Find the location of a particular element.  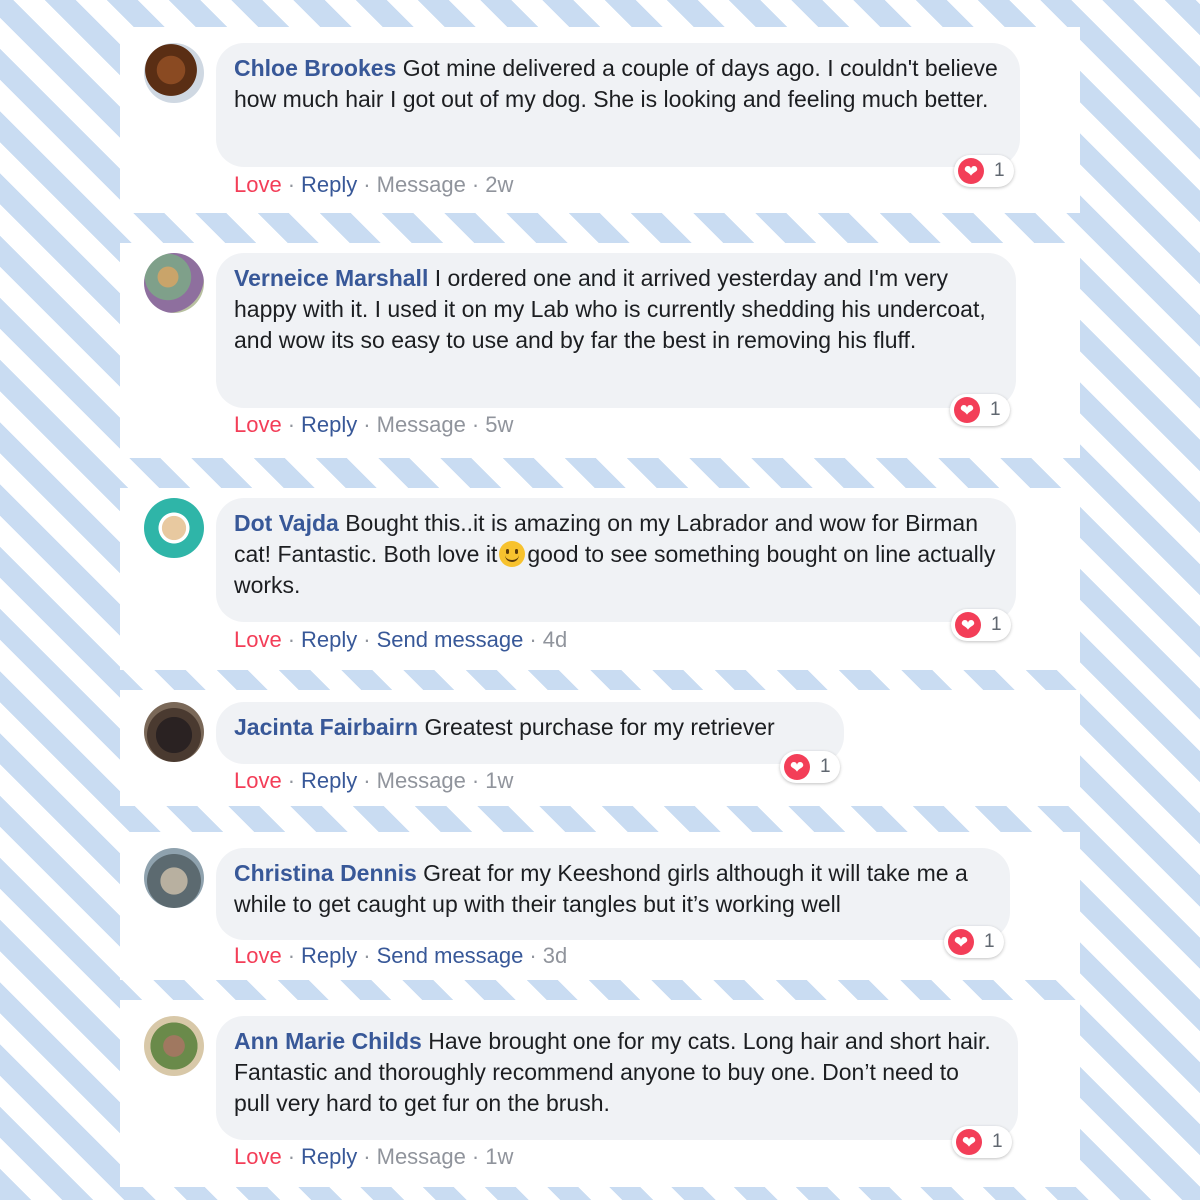

comment-actions: Love · Reply · Message · 2w is located at coordinates (374, 184).